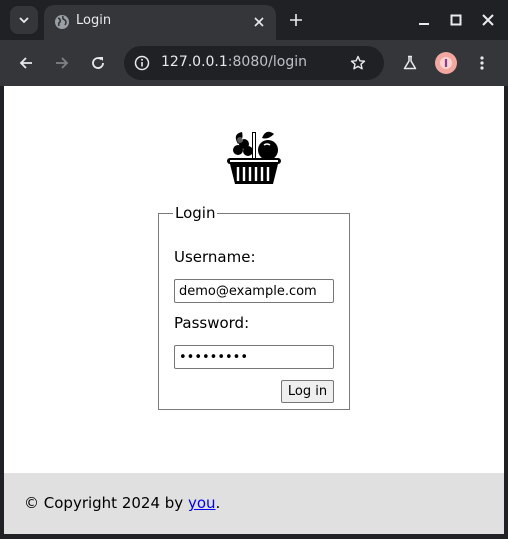 The width and height of the screenshot is (508, 539). I want to click on maximize-icon, so click(456, 20).